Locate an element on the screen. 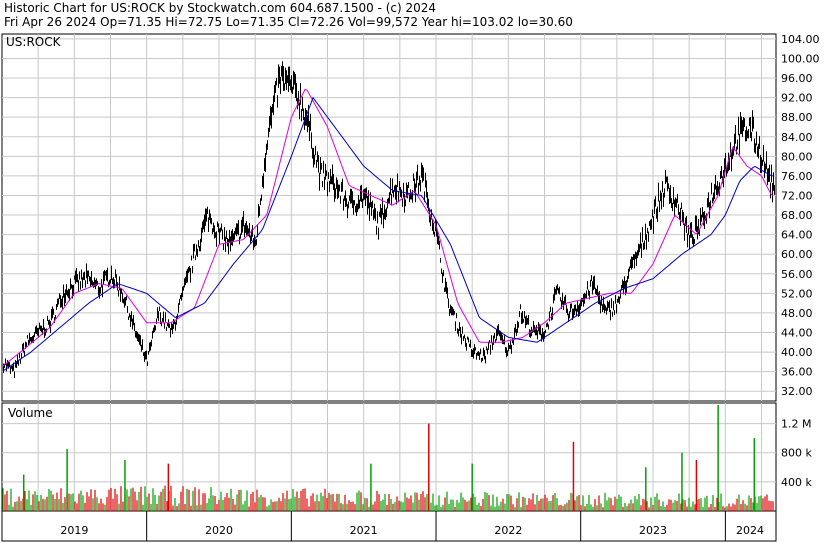 This screenshot has width=830, height=543. price-tick-label: 76.00 is located at coordinates (797, 176).